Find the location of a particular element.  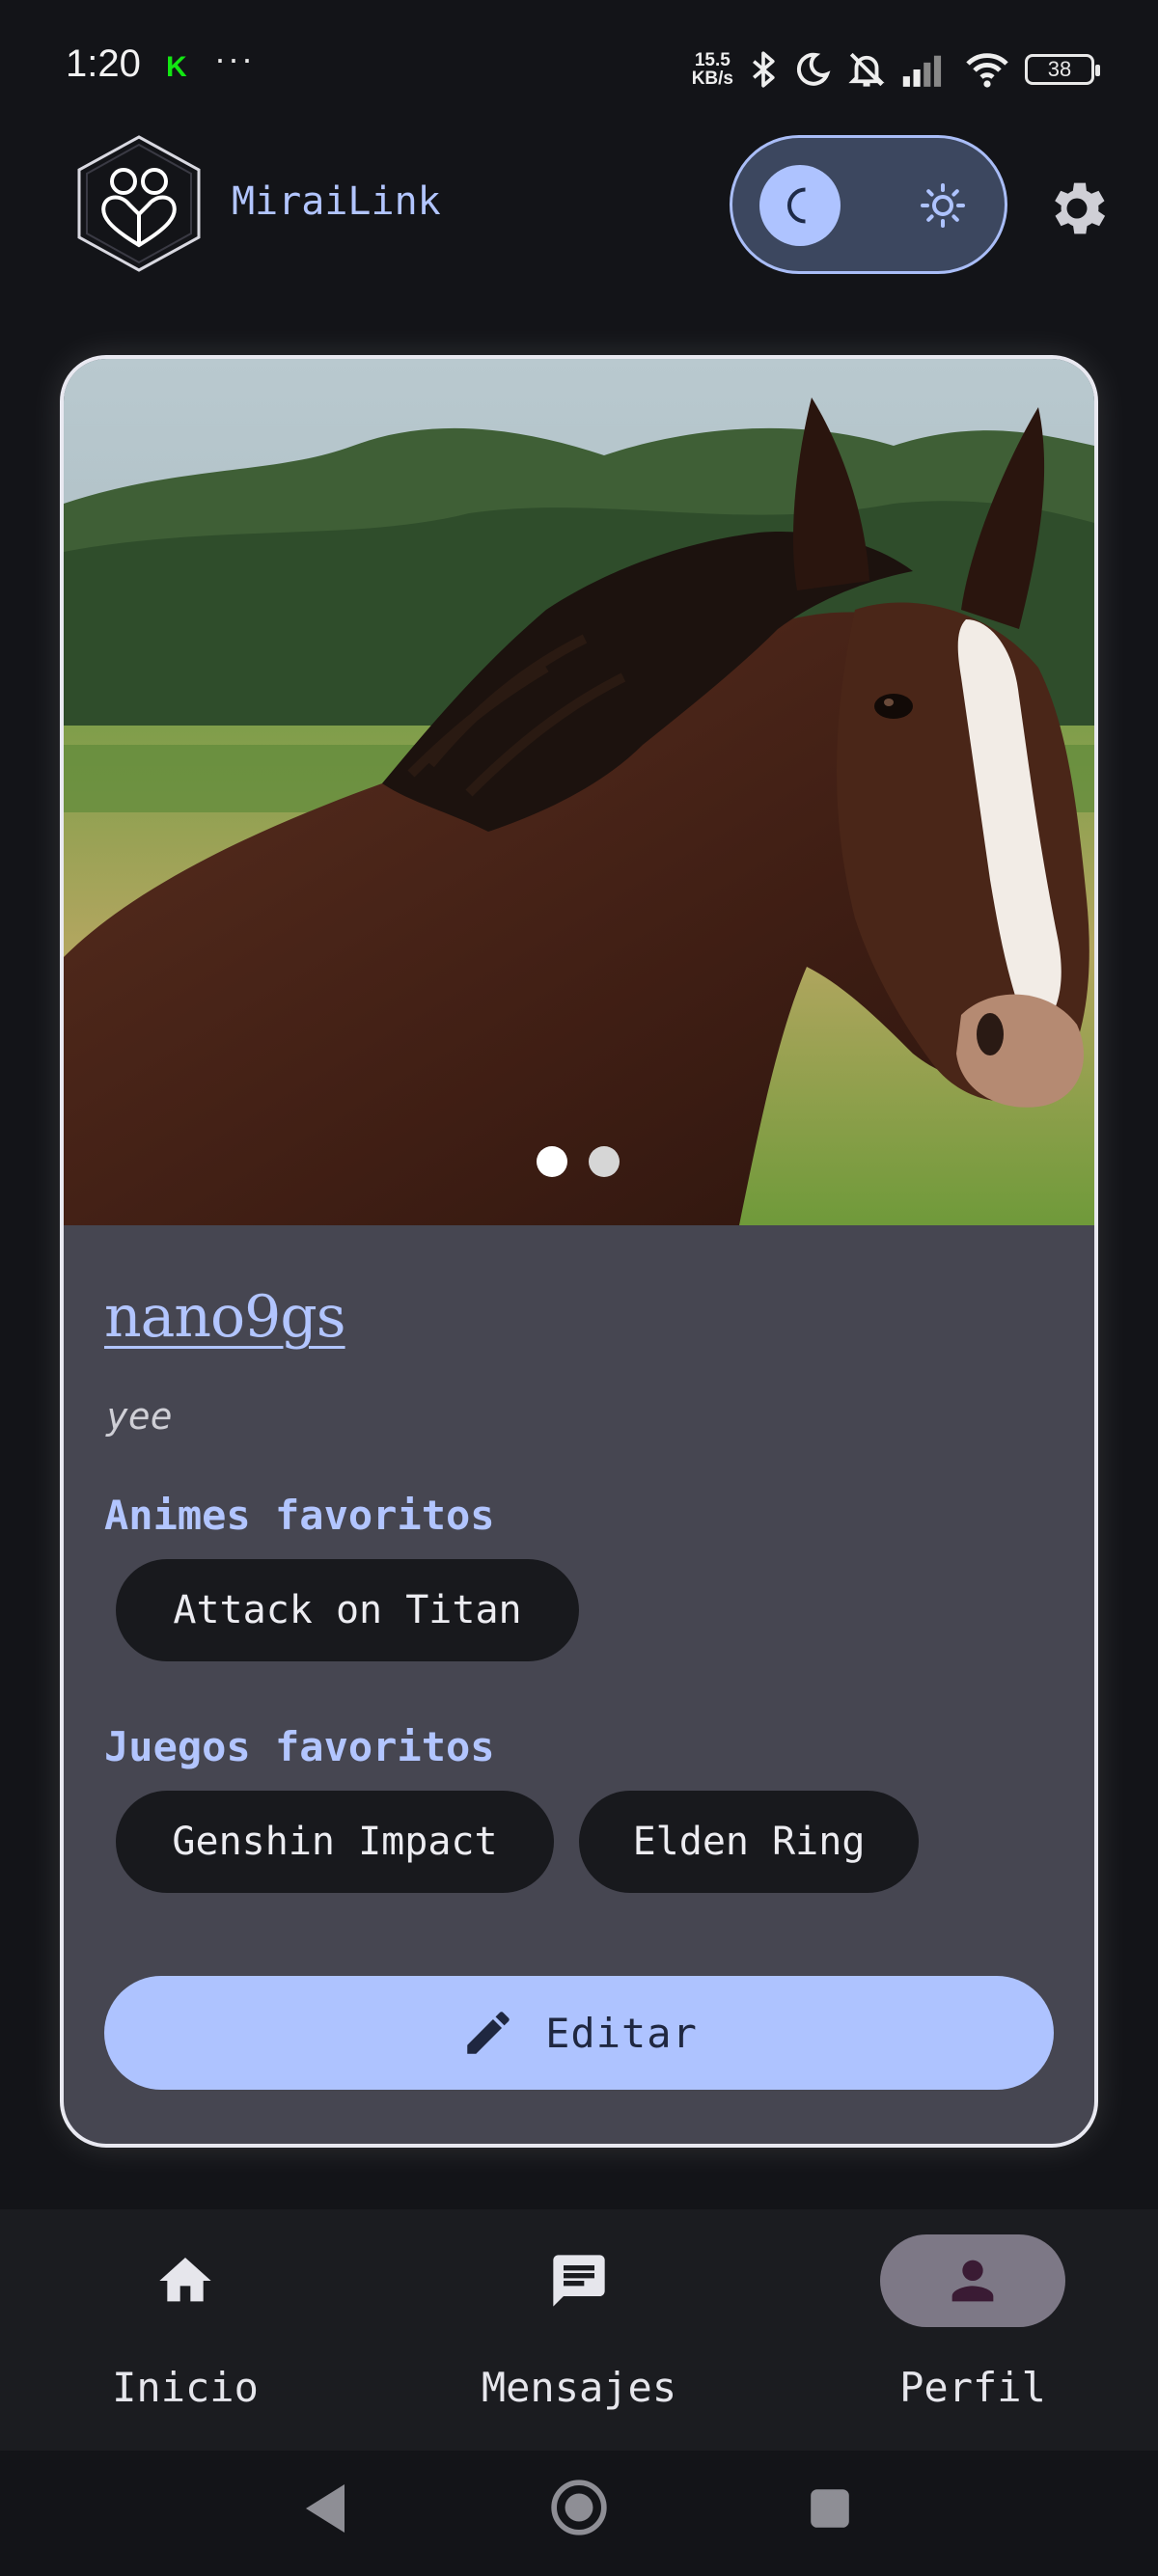

notification-app-icon: K is located at coordinates (176, 67).